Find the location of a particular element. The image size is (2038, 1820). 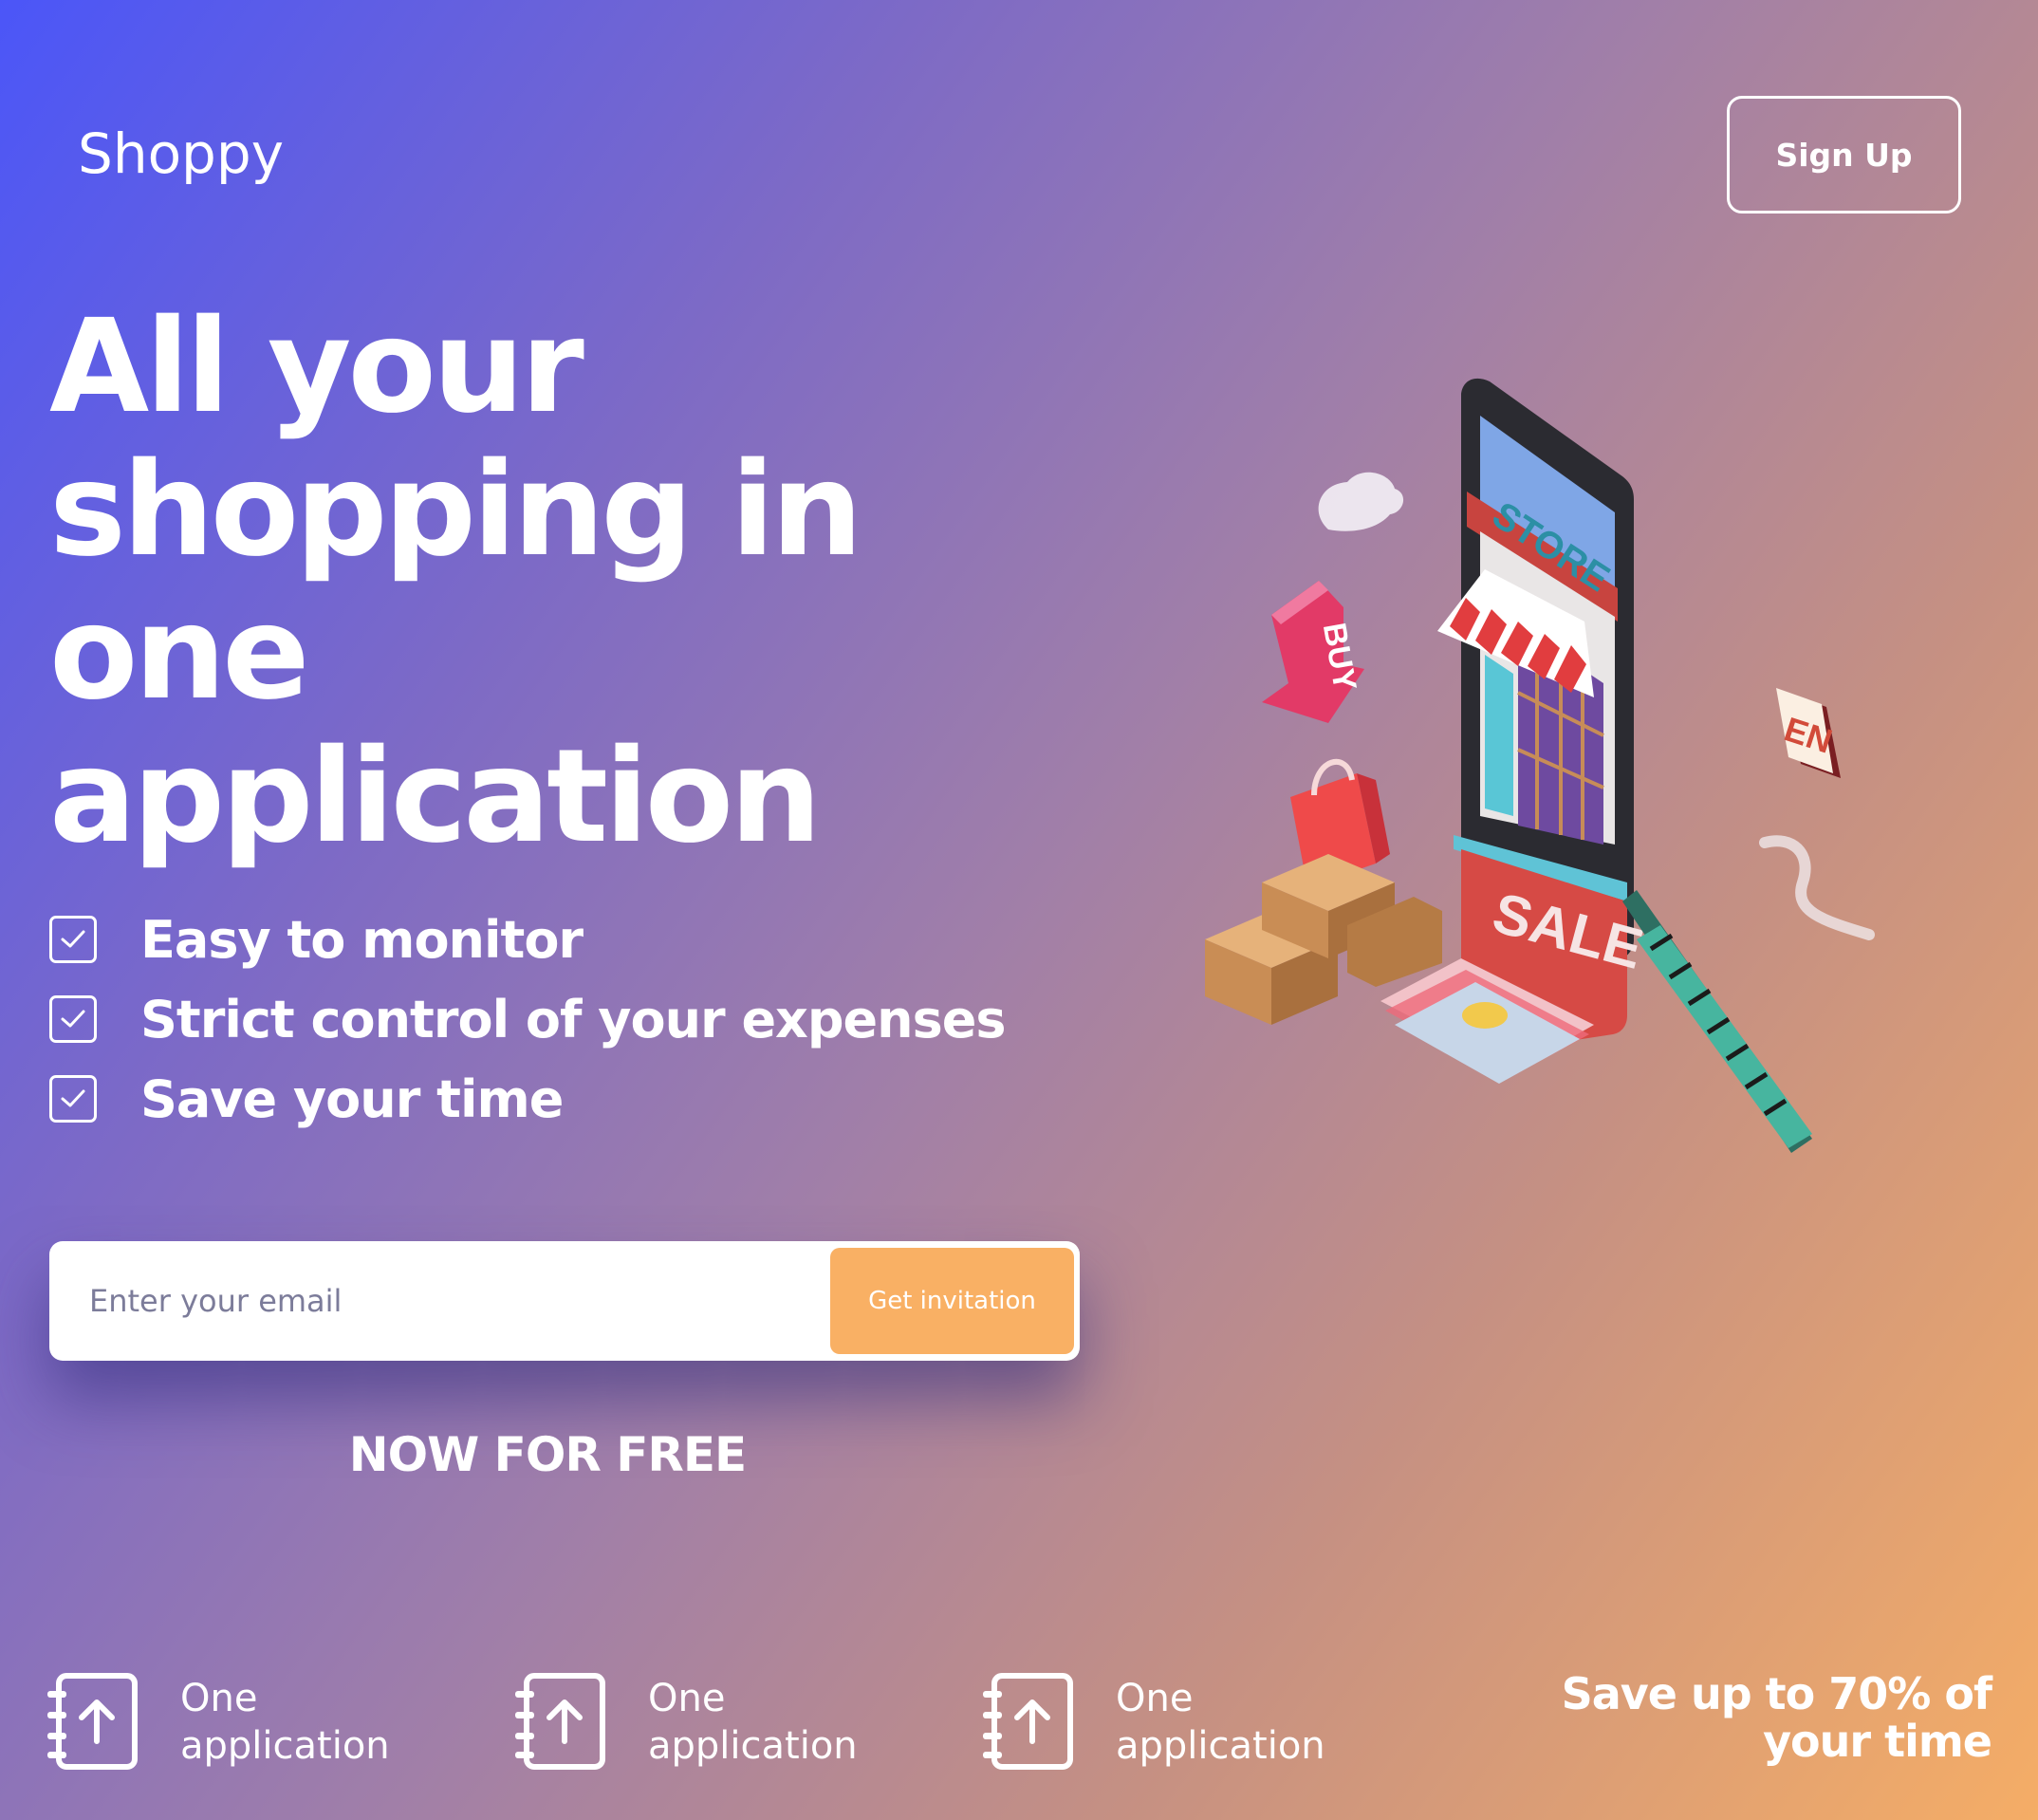

open-sign-graphic: EN is located at coordinates (1809, 733).